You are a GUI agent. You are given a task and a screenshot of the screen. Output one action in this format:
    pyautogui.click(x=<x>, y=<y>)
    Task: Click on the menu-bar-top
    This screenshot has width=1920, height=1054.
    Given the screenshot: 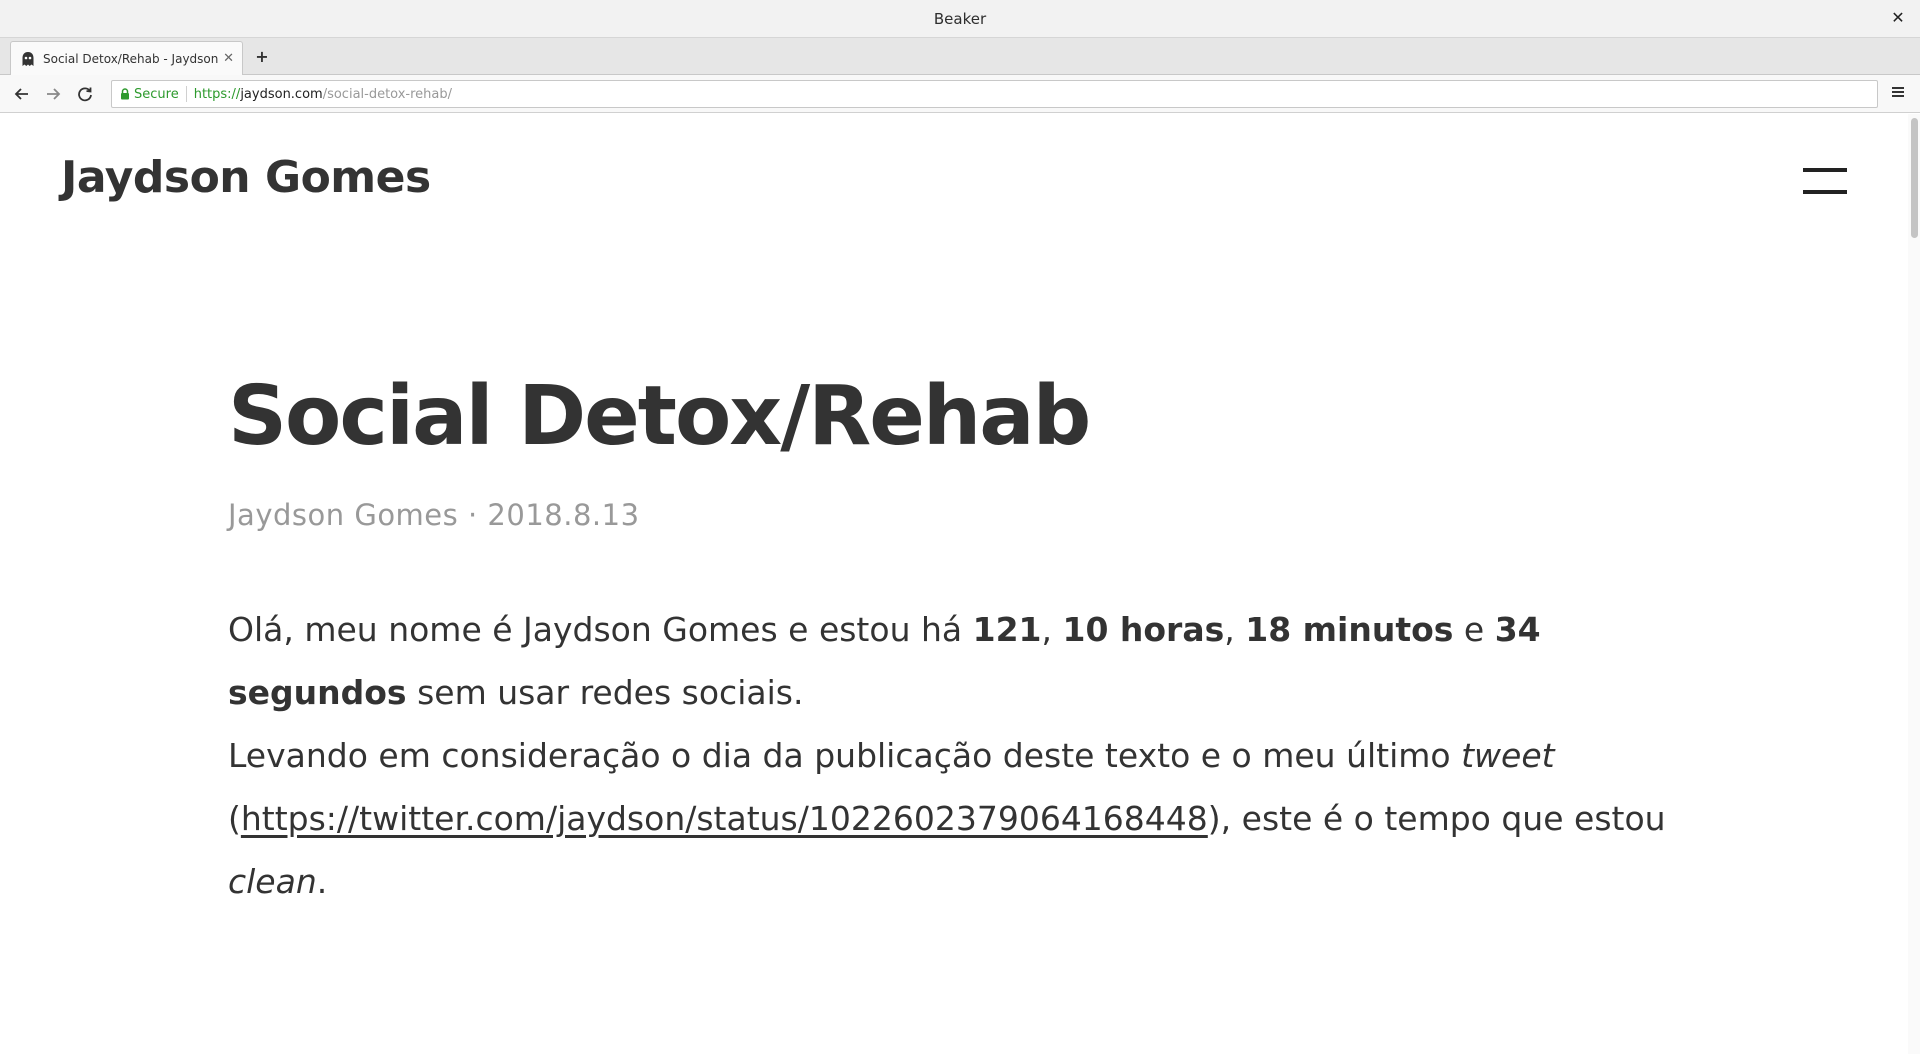 What is the action you would take?
    pyautogui.click(x=1825, y=170)
    